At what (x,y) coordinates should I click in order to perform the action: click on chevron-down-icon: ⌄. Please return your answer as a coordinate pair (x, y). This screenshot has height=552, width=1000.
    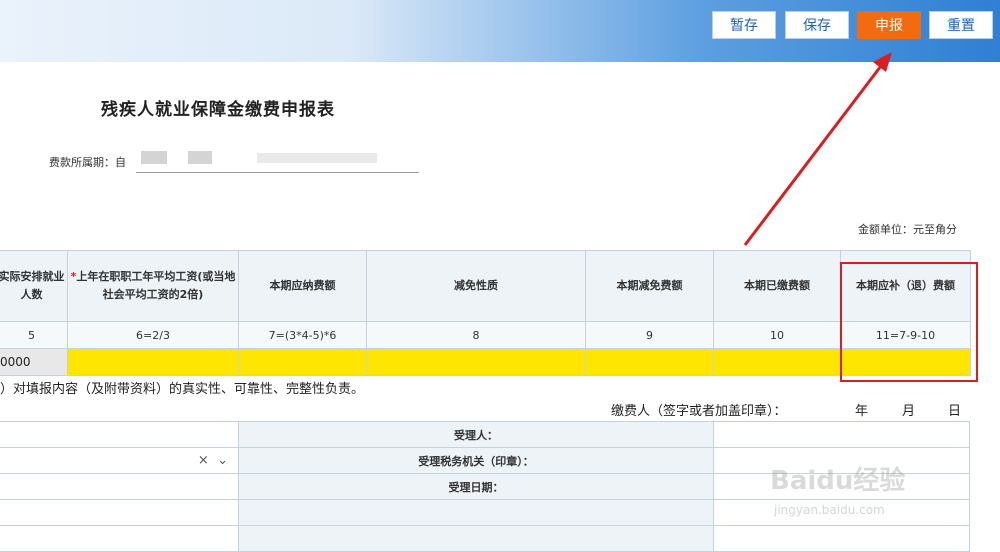
    Looking at the image, I should click on (222, 460).